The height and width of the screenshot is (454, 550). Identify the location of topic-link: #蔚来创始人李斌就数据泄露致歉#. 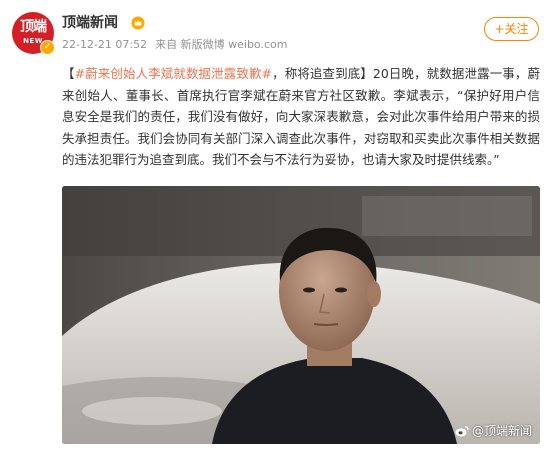
(173, 73).